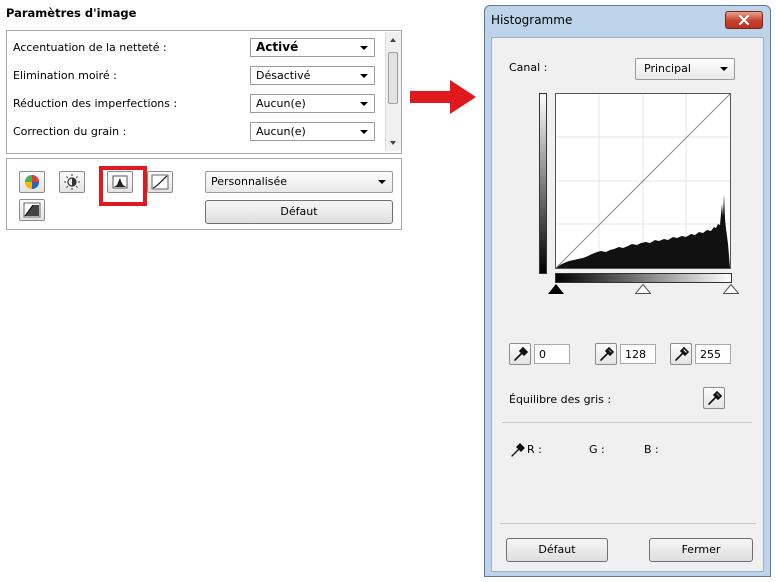 The width and height of the screenshot is (776, 582). I want to click on color-balance-button, so click(32, 182).